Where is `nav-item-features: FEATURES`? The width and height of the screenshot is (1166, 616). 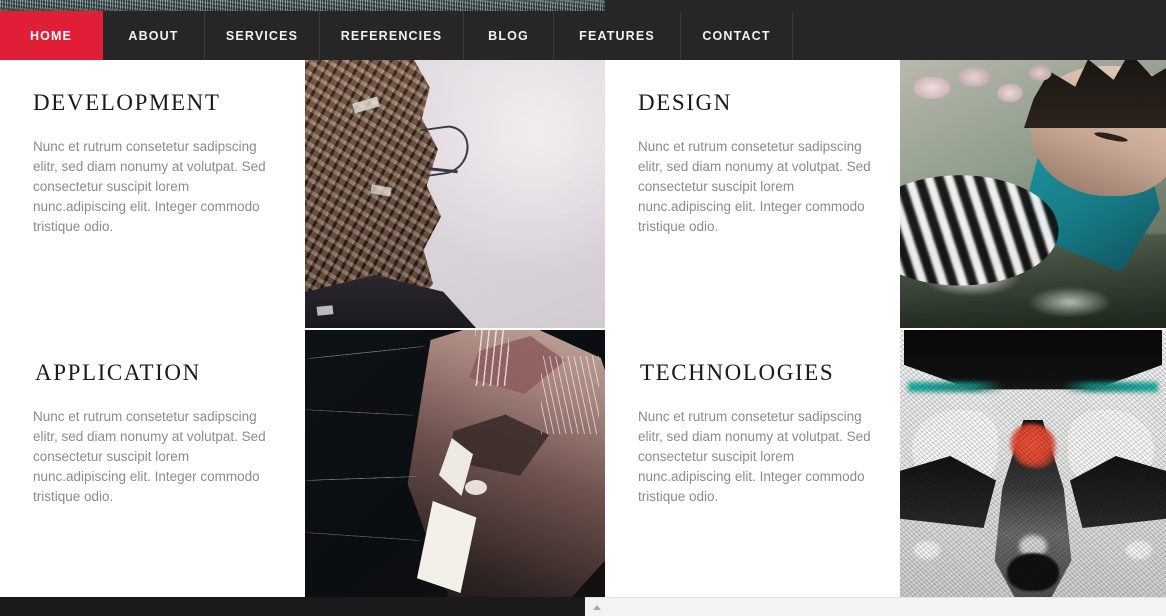
nav-item-features: FEATURES is located at coordinates (617, 35).